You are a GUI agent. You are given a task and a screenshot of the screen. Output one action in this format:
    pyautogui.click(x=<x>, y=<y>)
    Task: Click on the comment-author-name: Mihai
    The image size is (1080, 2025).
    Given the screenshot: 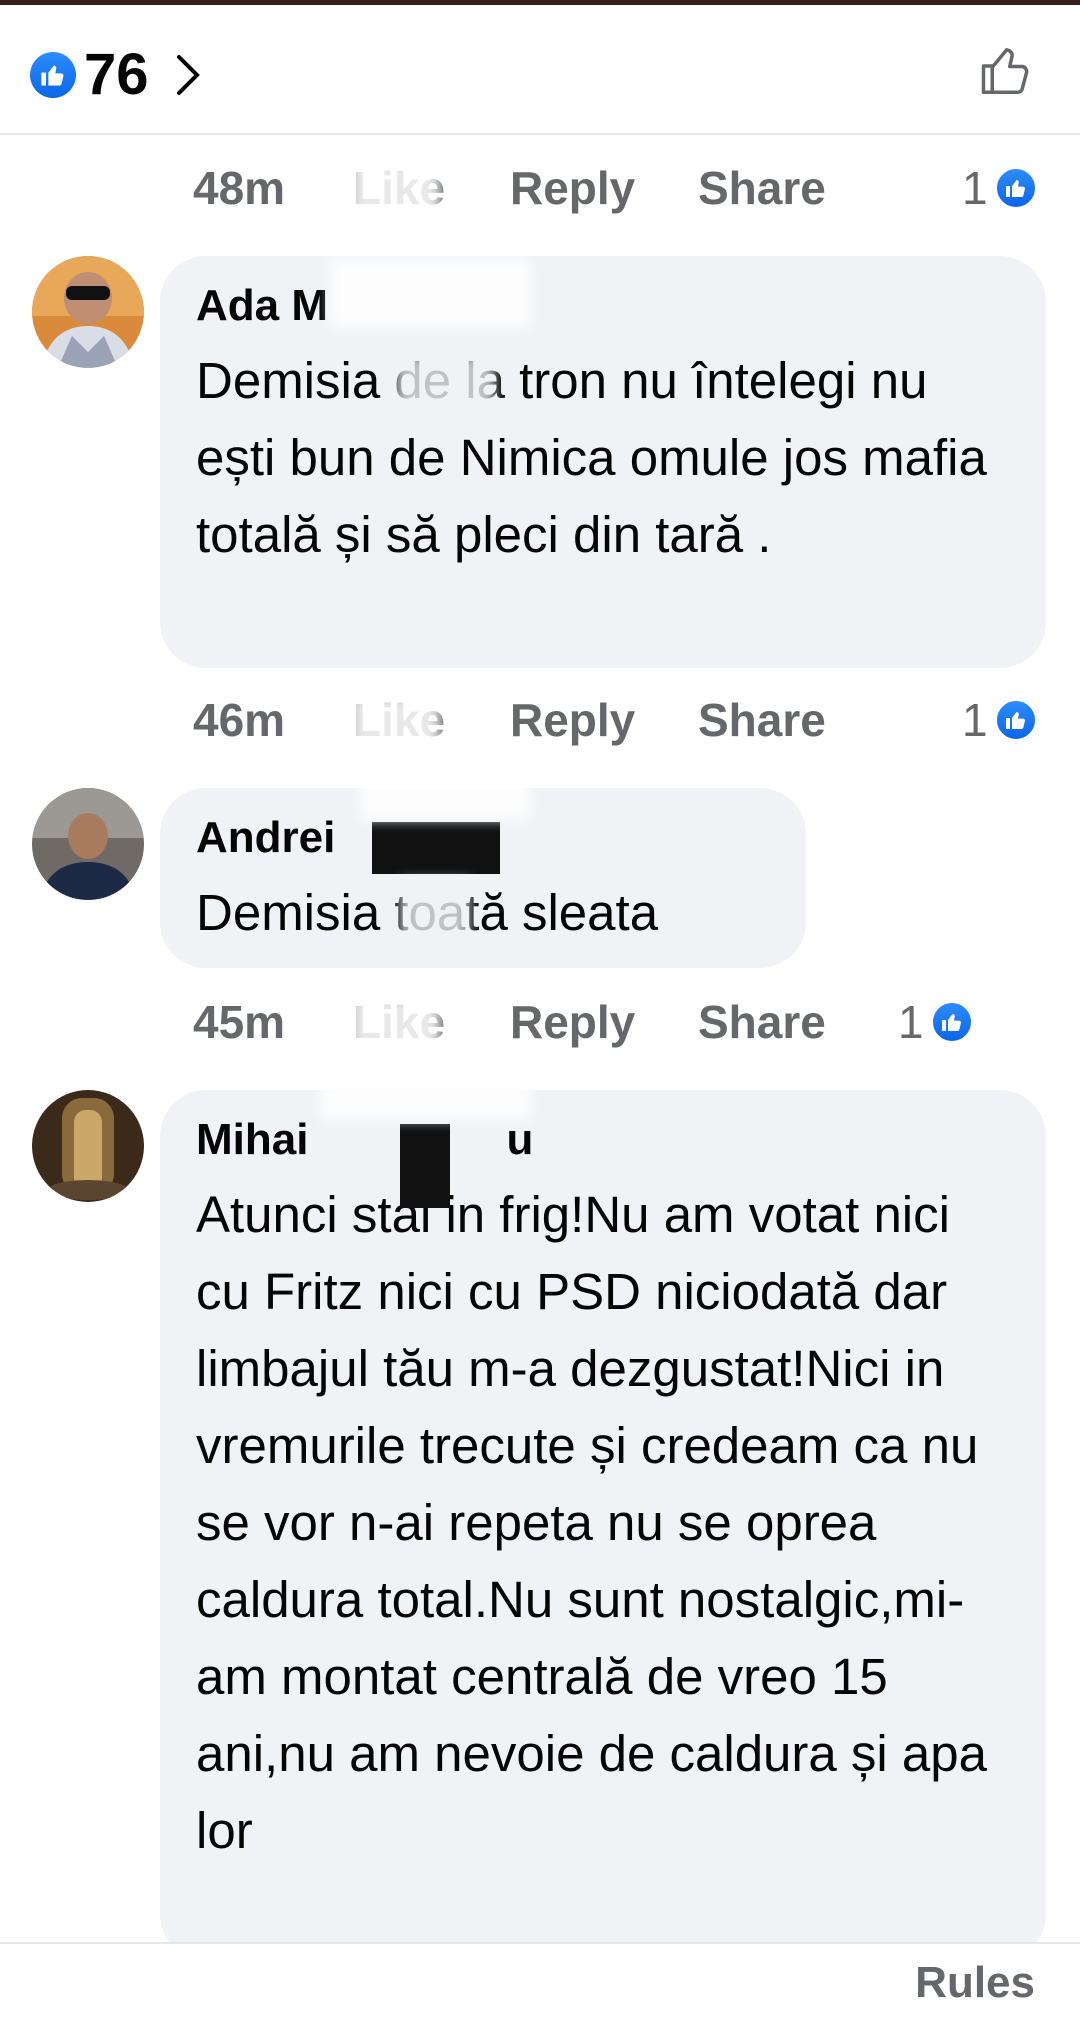 What is the action you would take?
    pyautogui.click(x=252, y=1139)
    